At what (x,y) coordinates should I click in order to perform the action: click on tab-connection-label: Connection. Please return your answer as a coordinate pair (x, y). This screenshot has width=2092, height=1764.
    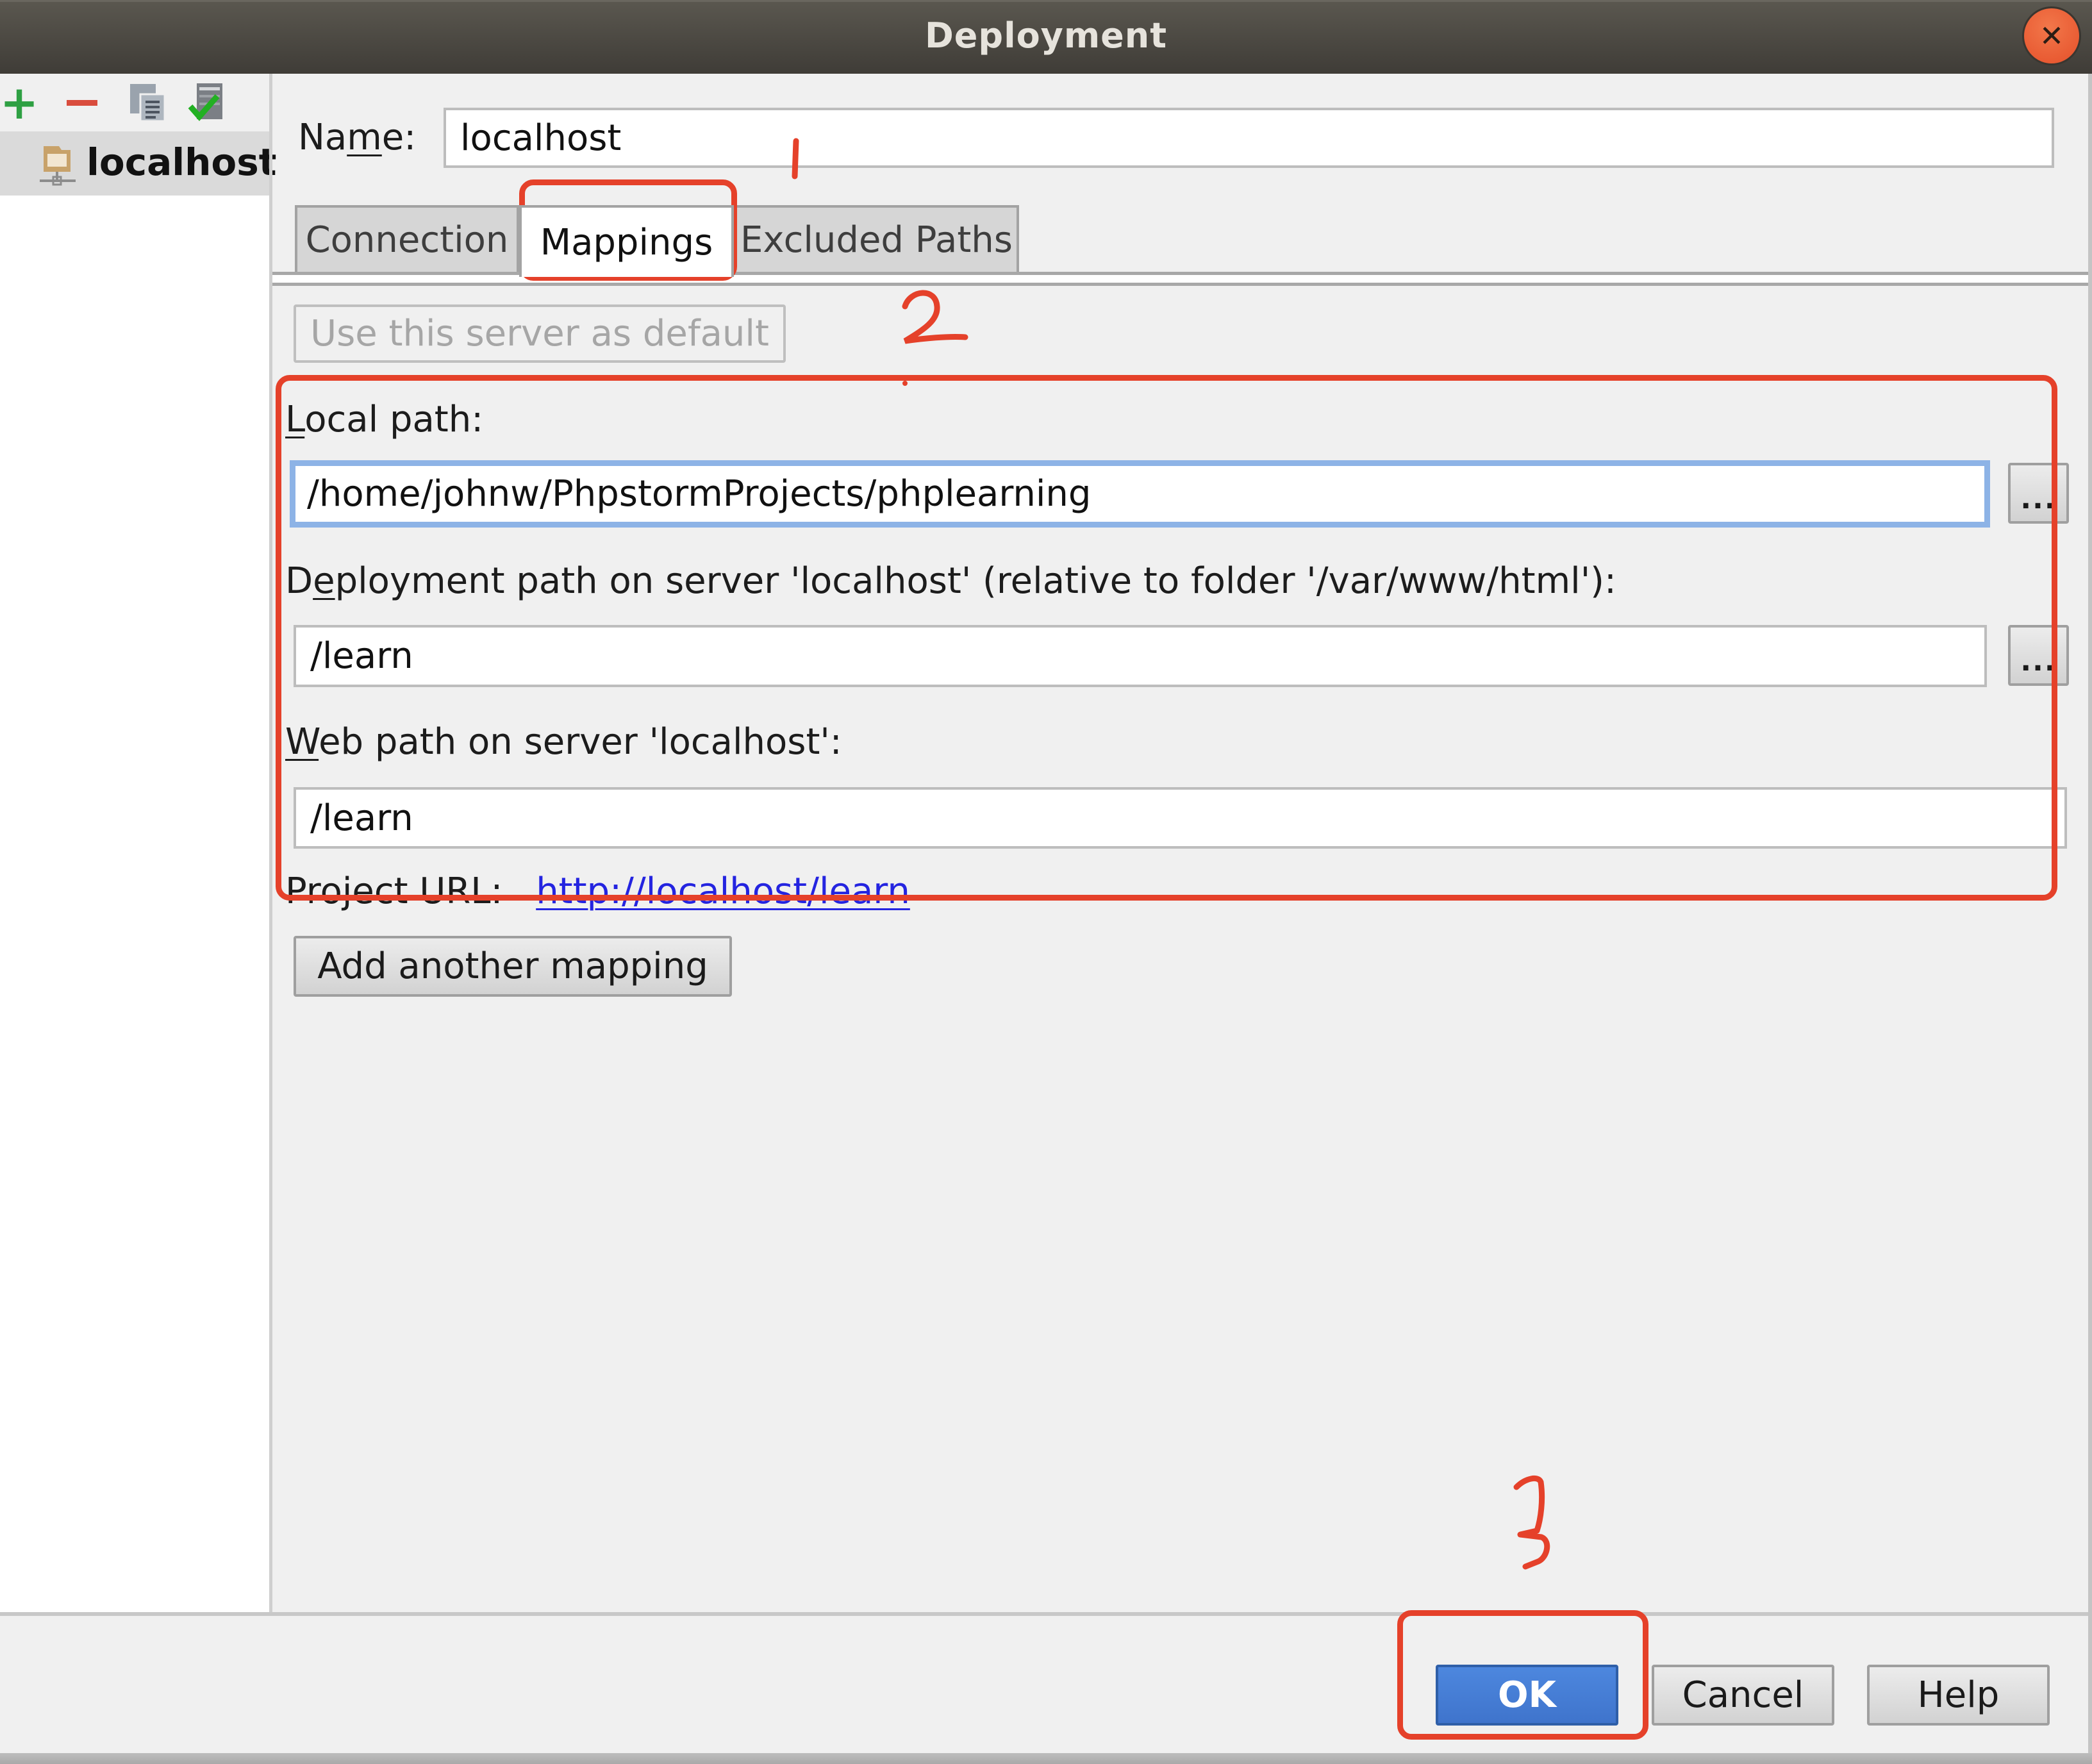
    Looking at the image, I should click on (407, 240).